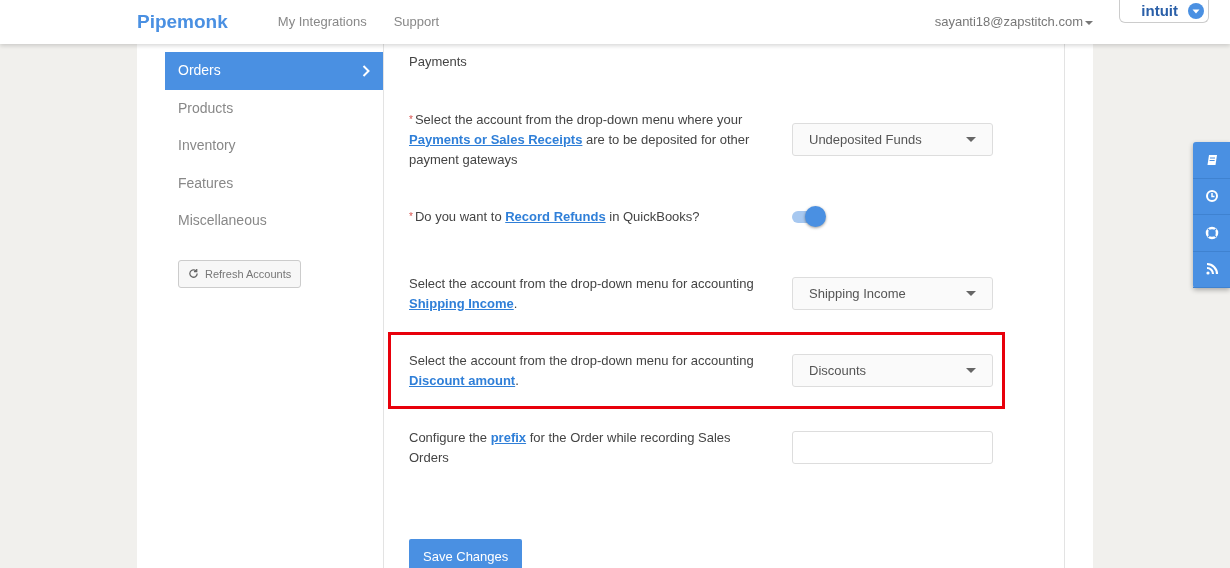 This screenshot has height=568, width=1230. Describe the element at coordinates (581, 370) in the screenshot. I see `setting-label: Select the account from the drop-down menu for accounting Discount amount.` at that location.